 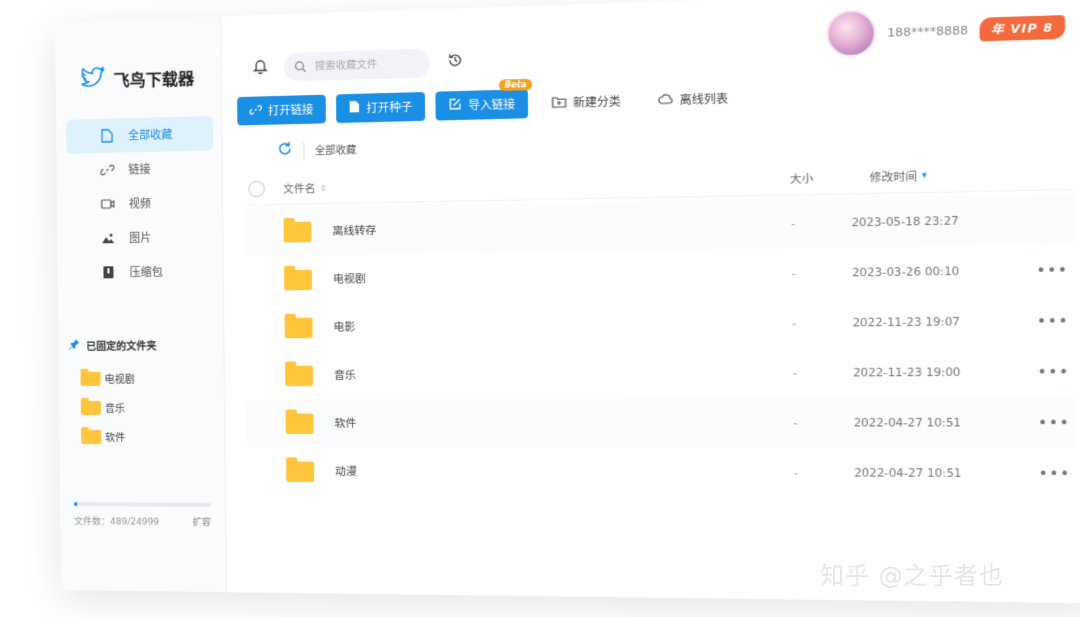 I want to click on pinned-folder-software: 软件, so click(x=108, y=436).